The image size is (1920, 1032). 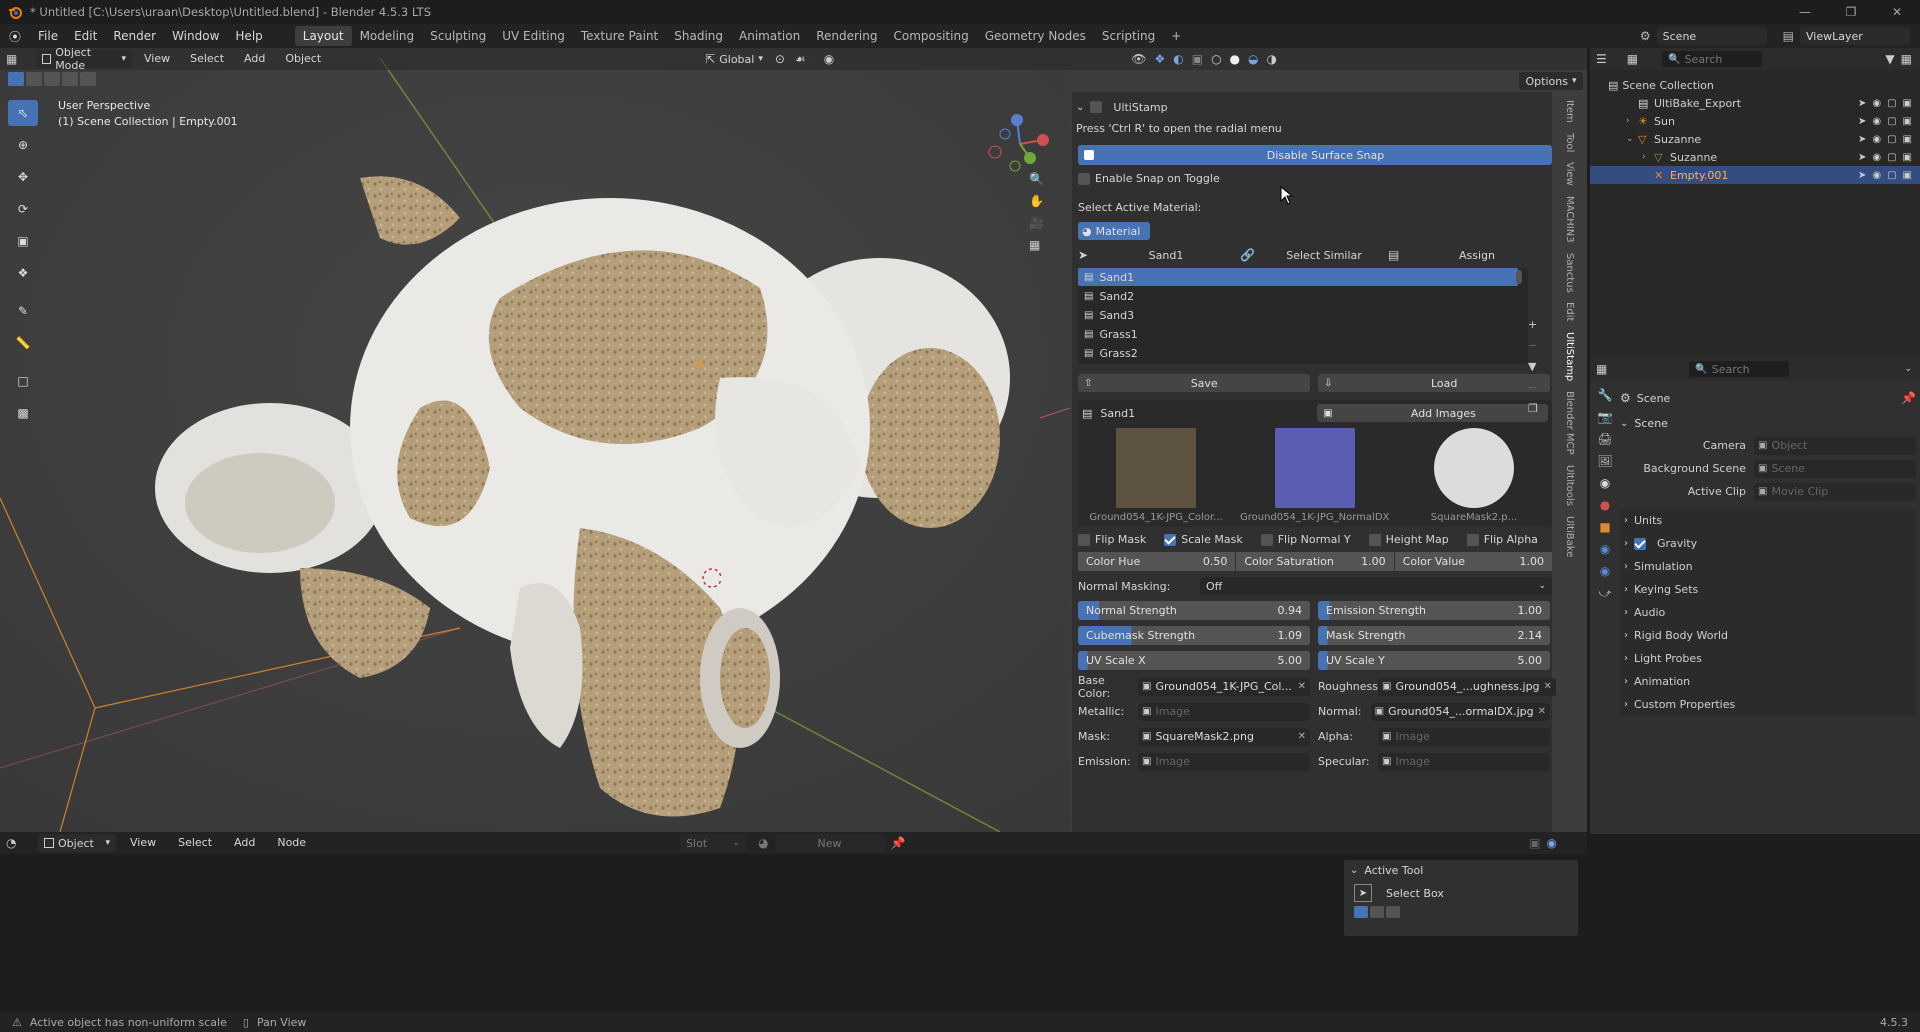 I want to click on properties-panel-header: › Light Probes, so click(x=1768, y=658).